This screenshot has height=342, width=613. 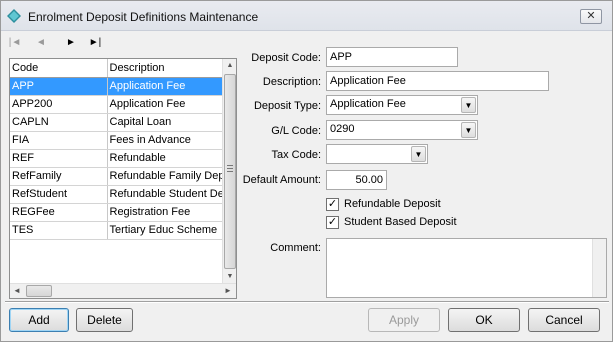 I want to click on description-label: Description:, so click(x=291, y=82).